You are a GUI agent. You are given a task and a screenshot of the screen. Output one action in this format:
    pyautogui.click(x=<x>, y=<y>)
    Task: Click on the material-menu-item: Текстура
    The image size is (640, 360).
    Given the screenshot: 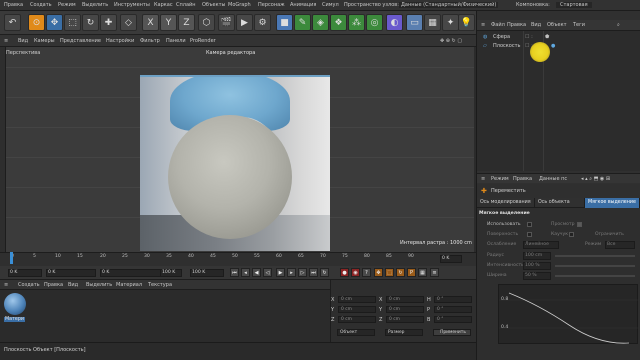 What is the action you would take?
    pyautogui.click(x=160, y=285)
    